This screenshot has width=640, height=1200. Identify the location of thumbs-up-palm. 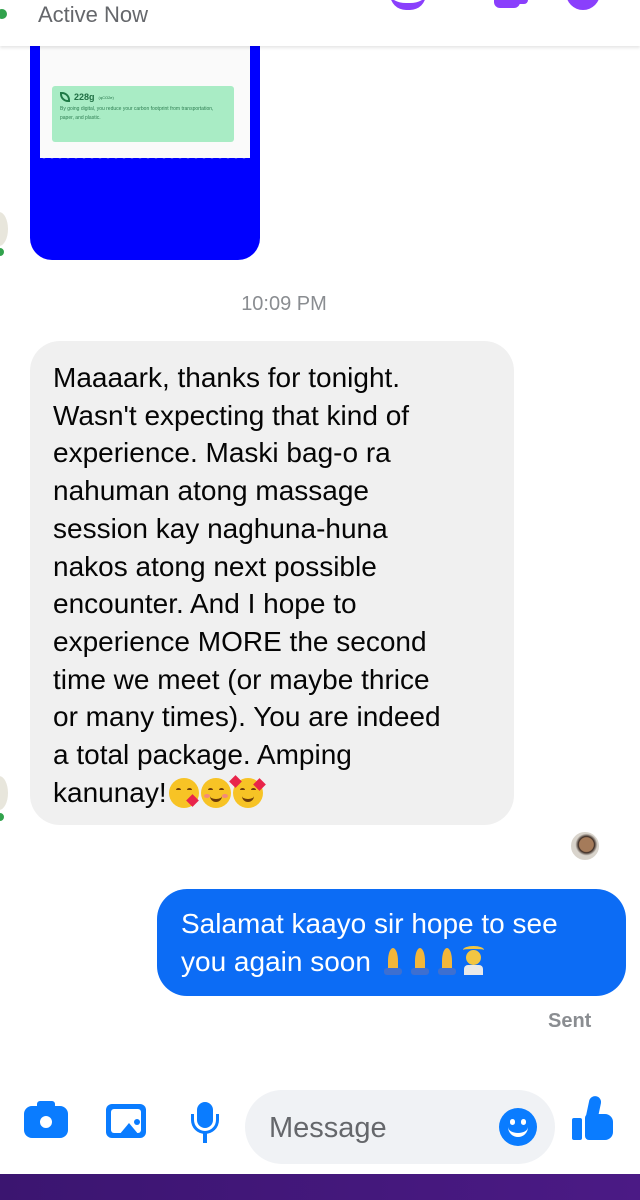
(599, 1127).